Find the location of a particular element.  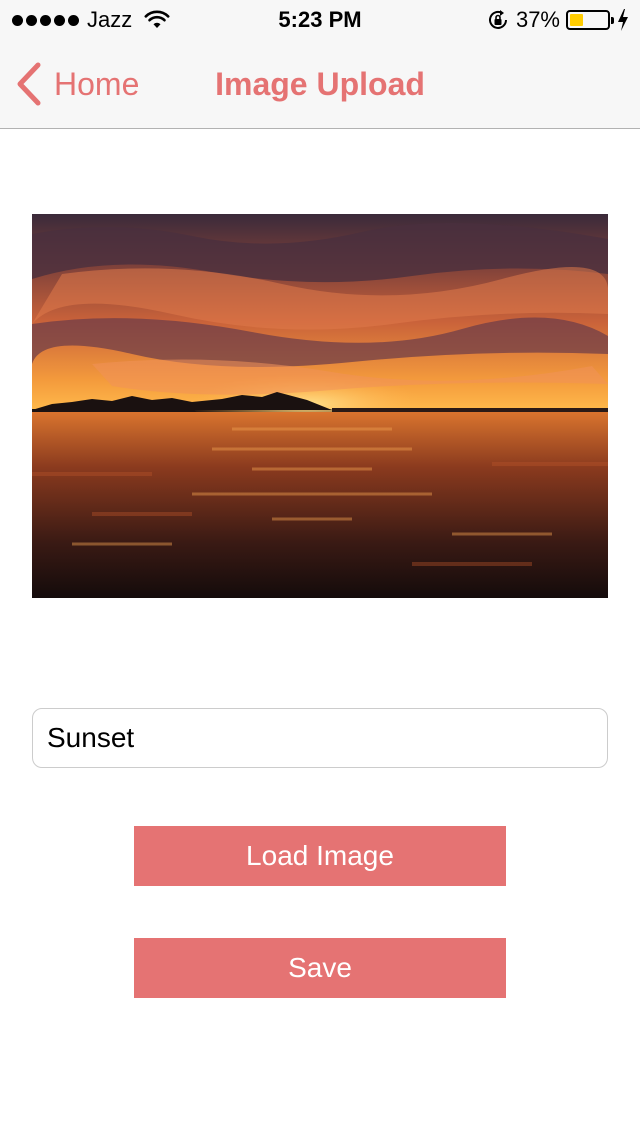

load-image-button: Load Image is located at coordinates (320, 856).